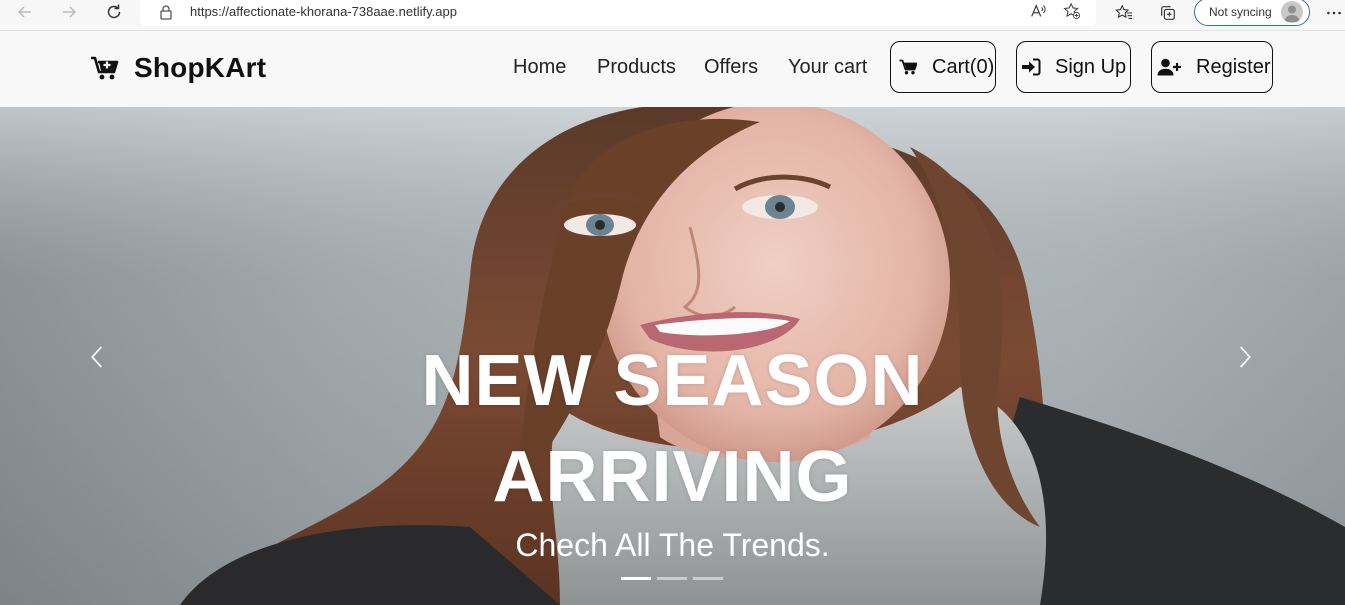 The height and width of the screenshot is (605, 1345). I want to click on more-icon, so click(1334, 13).